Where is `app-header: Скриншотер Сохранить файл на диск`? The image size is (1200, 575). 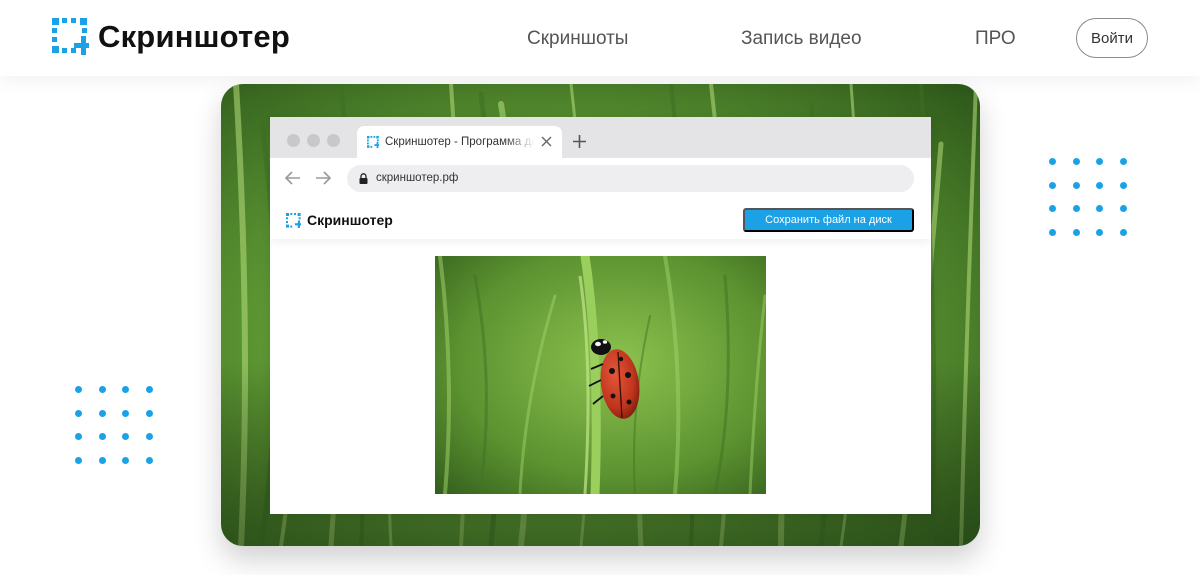 app-header: Скриншотер Сохранить файл на диск is located at coordinates (600, 219).